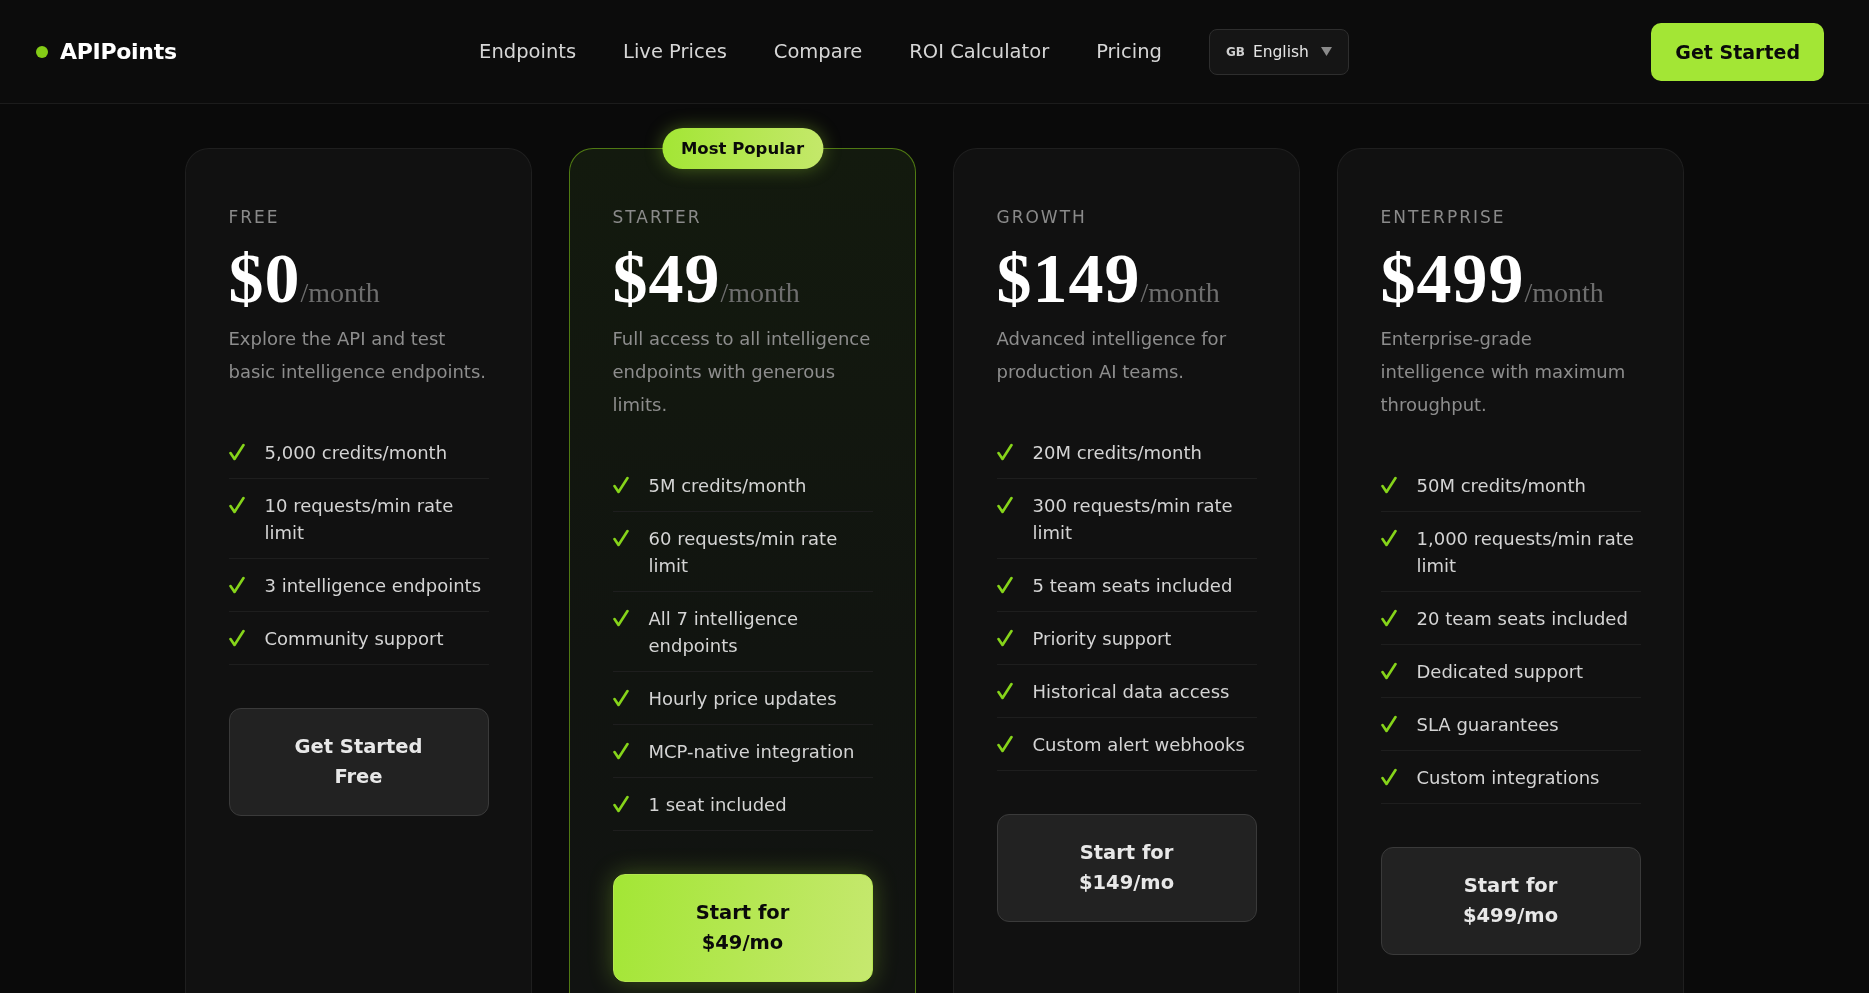 This screenshot has width=1869, height=993. Describe the element at coordinates (751, 751) in the screenshot. I see `feature-text: MCP-native integration` at that location.